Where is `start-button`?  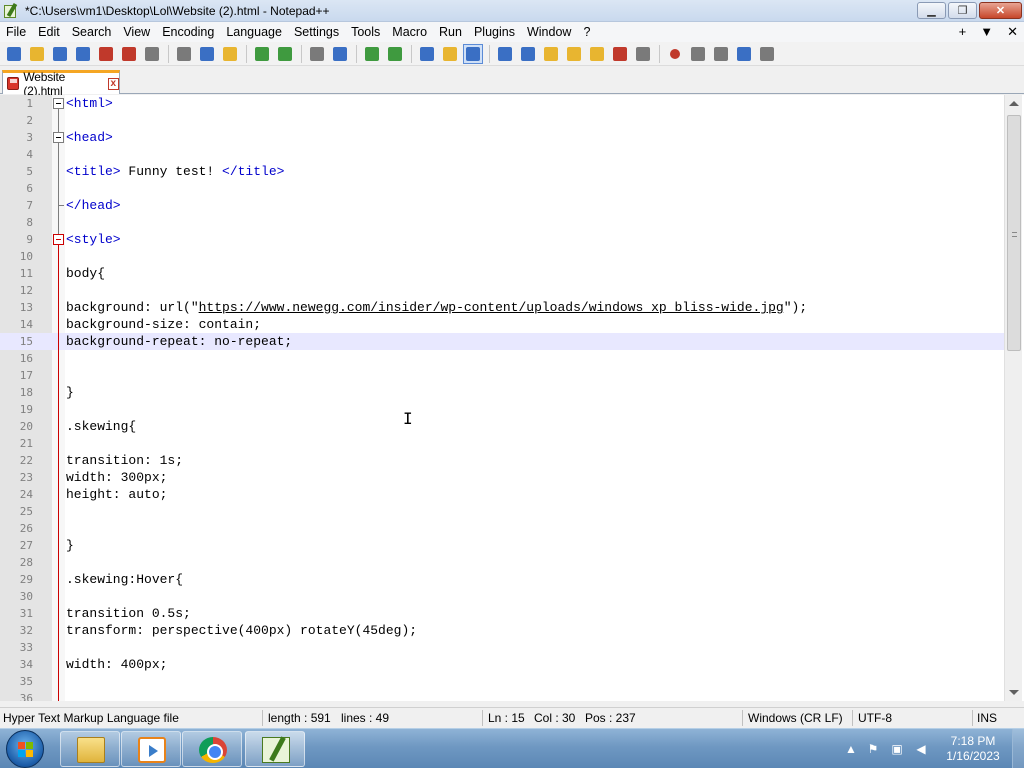
start-button is located at coordinates (25, 749).